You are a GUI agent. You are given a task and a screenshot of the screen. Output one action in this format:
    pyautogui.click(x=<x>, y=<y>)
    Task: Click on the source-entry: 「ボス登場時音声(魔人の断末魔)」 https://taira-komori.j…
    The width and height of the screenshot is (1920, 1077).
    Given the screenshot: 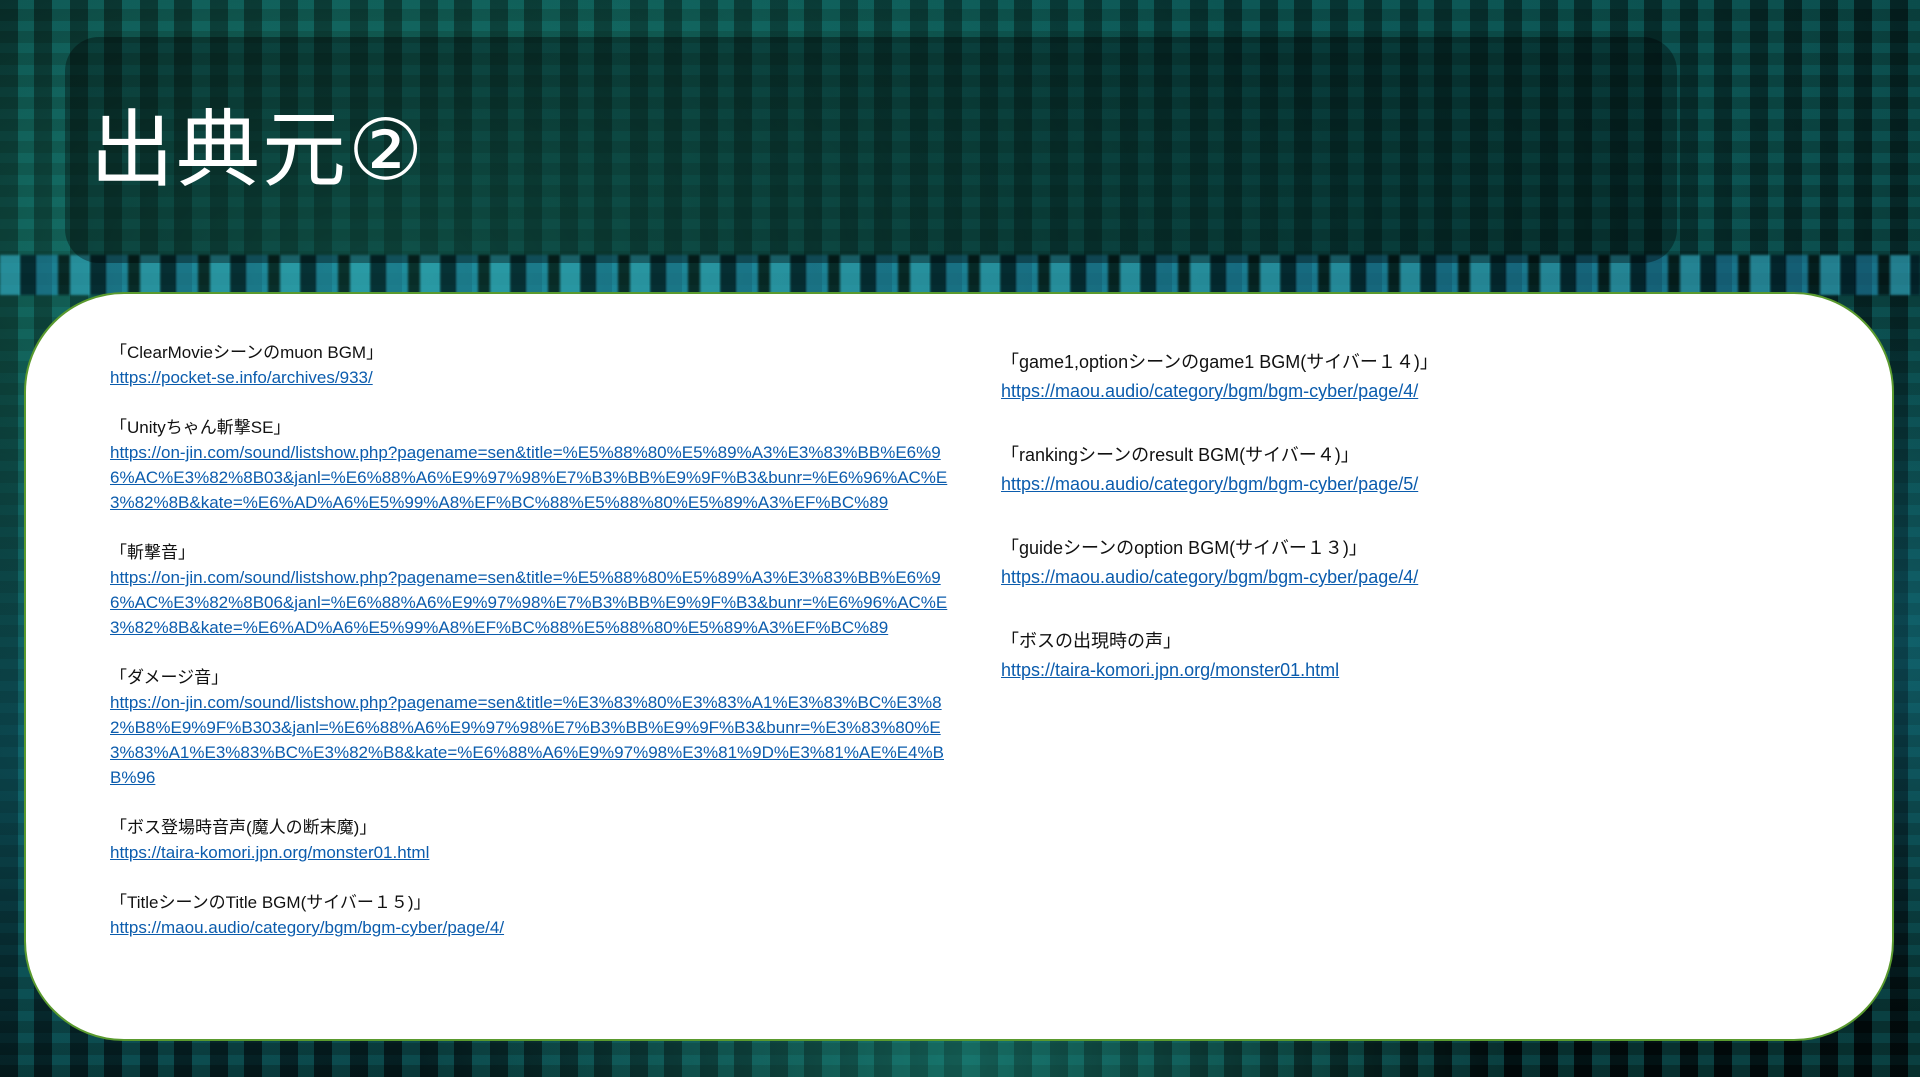 What is the action you would take?
    pyautogui.click(x=550, y=840)
    